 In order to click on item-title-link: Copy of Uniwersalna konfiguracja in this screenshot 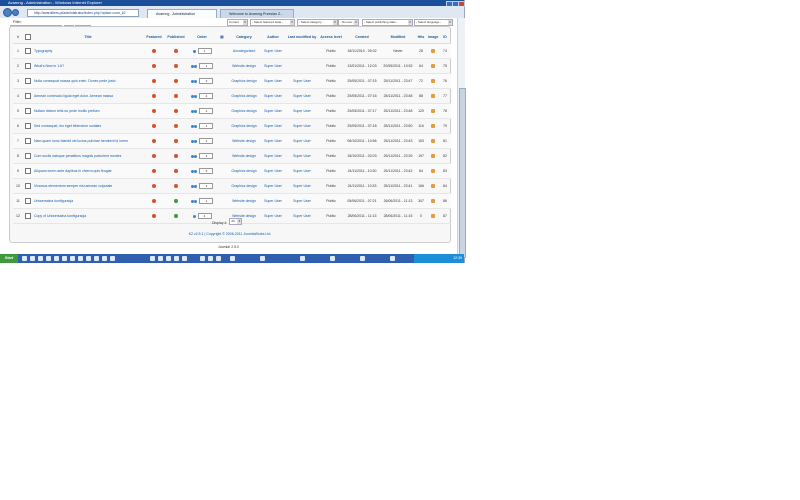, I will do `click(60, 216)`.